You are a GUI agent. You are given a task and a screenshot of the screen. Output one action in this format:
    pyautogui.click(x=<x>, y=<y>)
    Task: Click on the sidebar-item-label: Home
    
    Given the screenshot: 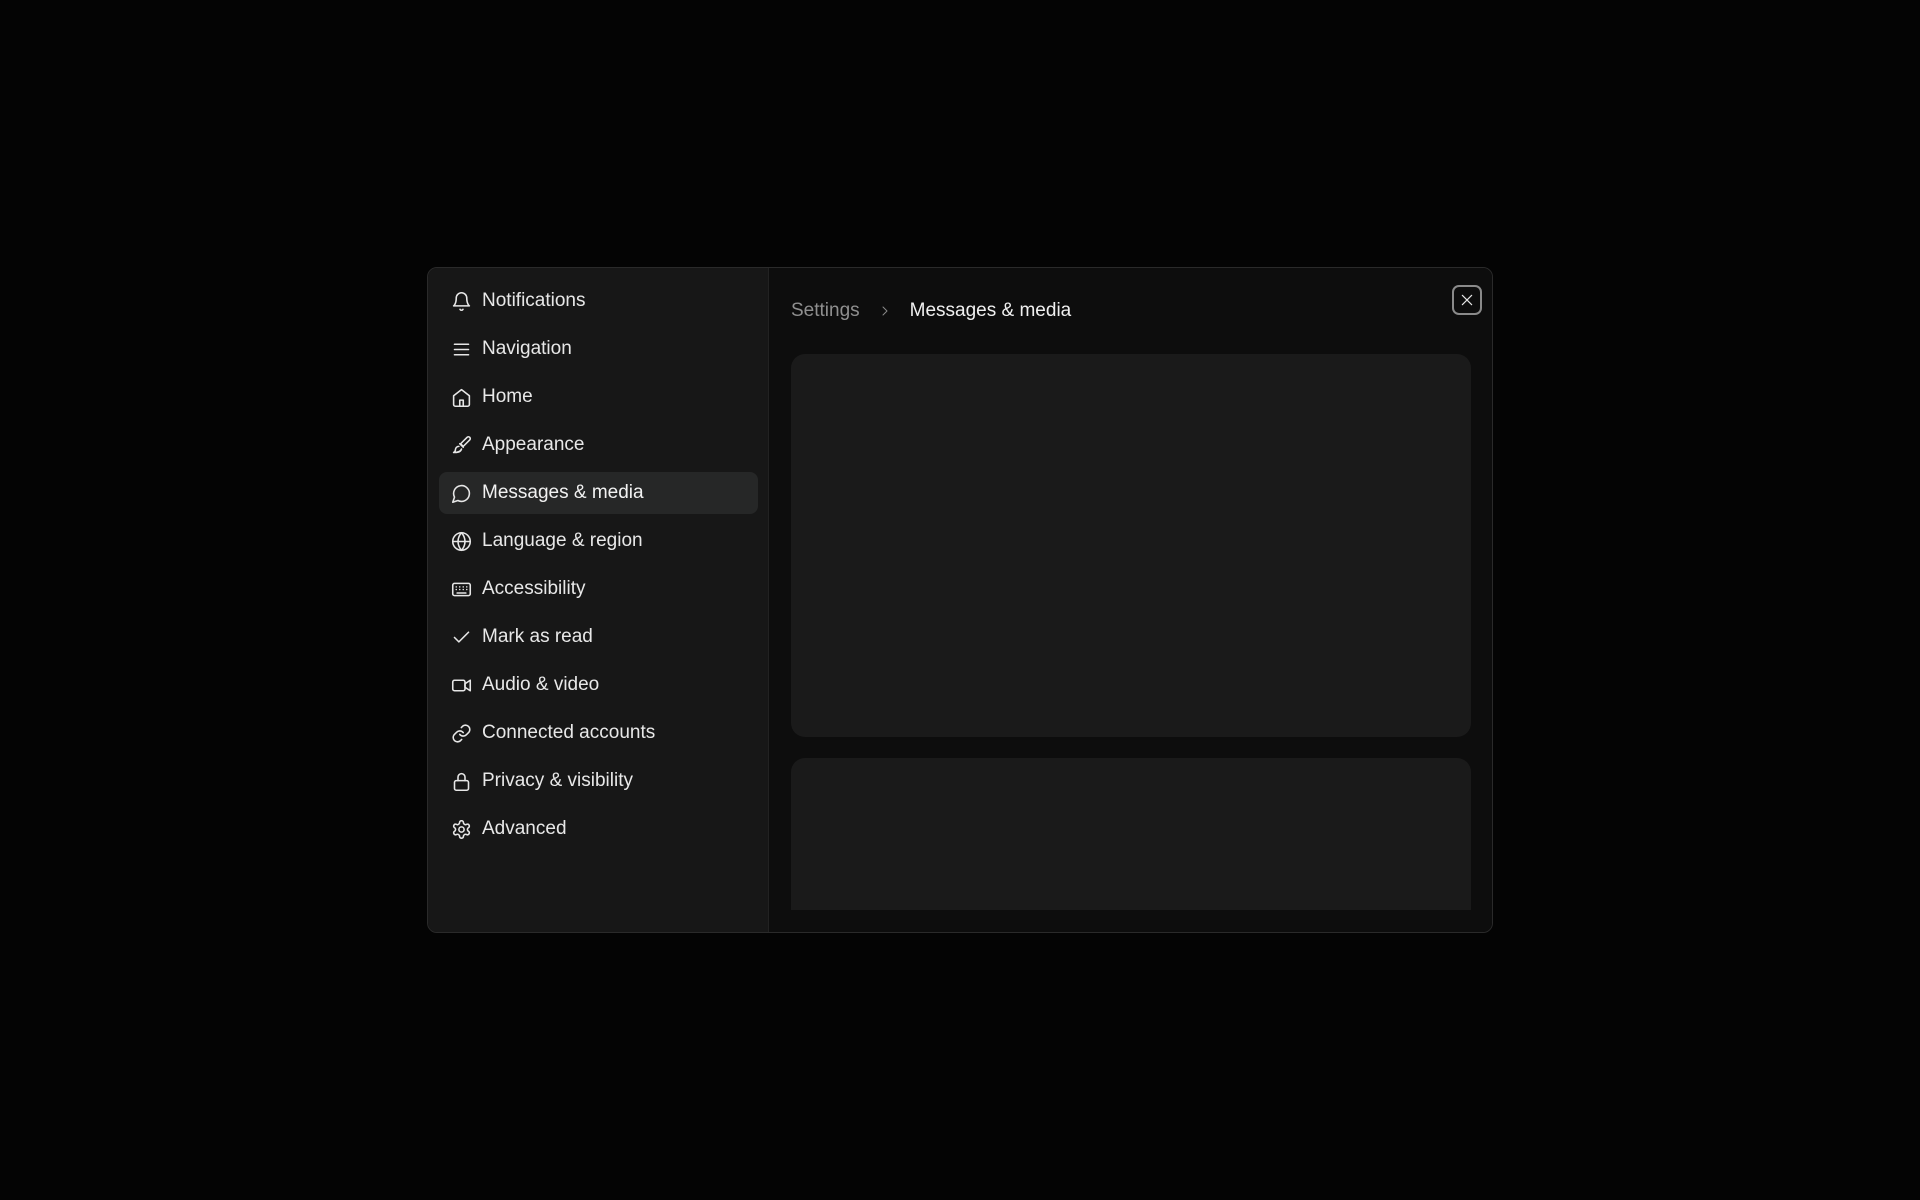 What is the action you would take?
    pyautogui.click(x=507, y=396)
    